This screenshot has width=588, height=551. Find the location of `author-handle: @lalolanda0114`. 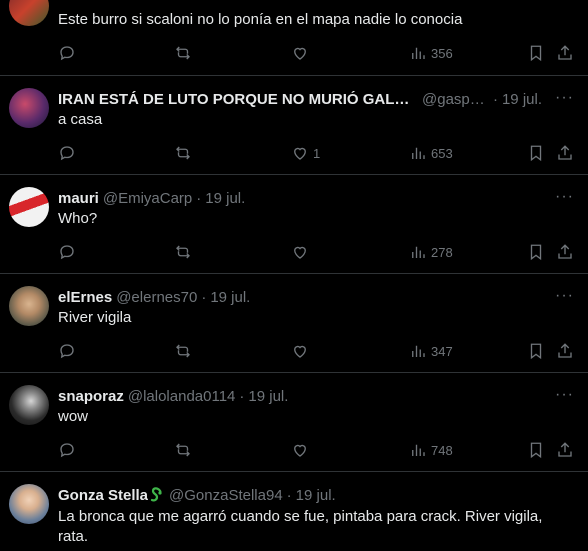

author-handle: @lalolanda0114 is located at coordinates (182, 396).